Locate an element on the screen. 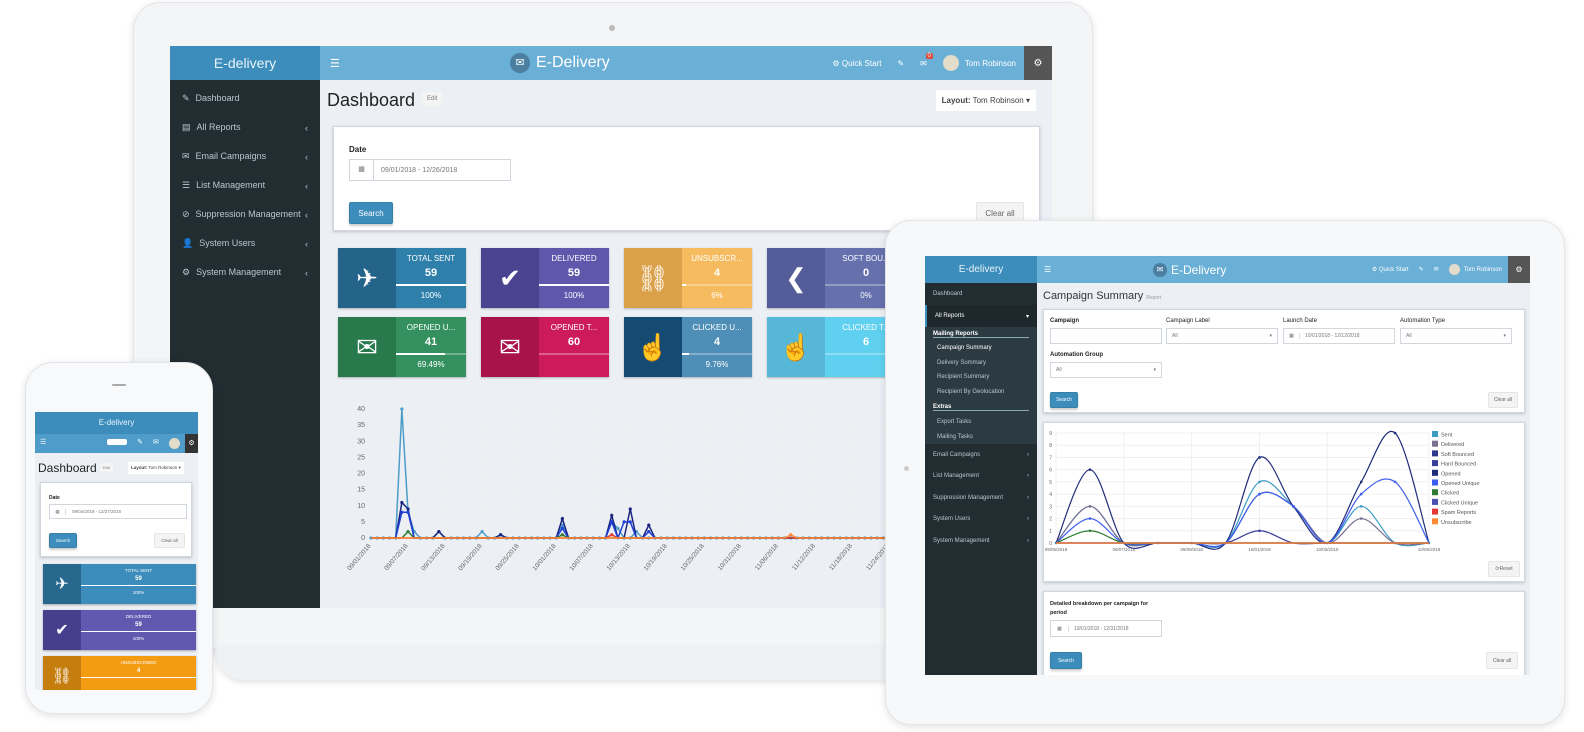 The image size is (1584, 732). sidebar-subitem: Delivery Summary is located at coordinates (981, 362).